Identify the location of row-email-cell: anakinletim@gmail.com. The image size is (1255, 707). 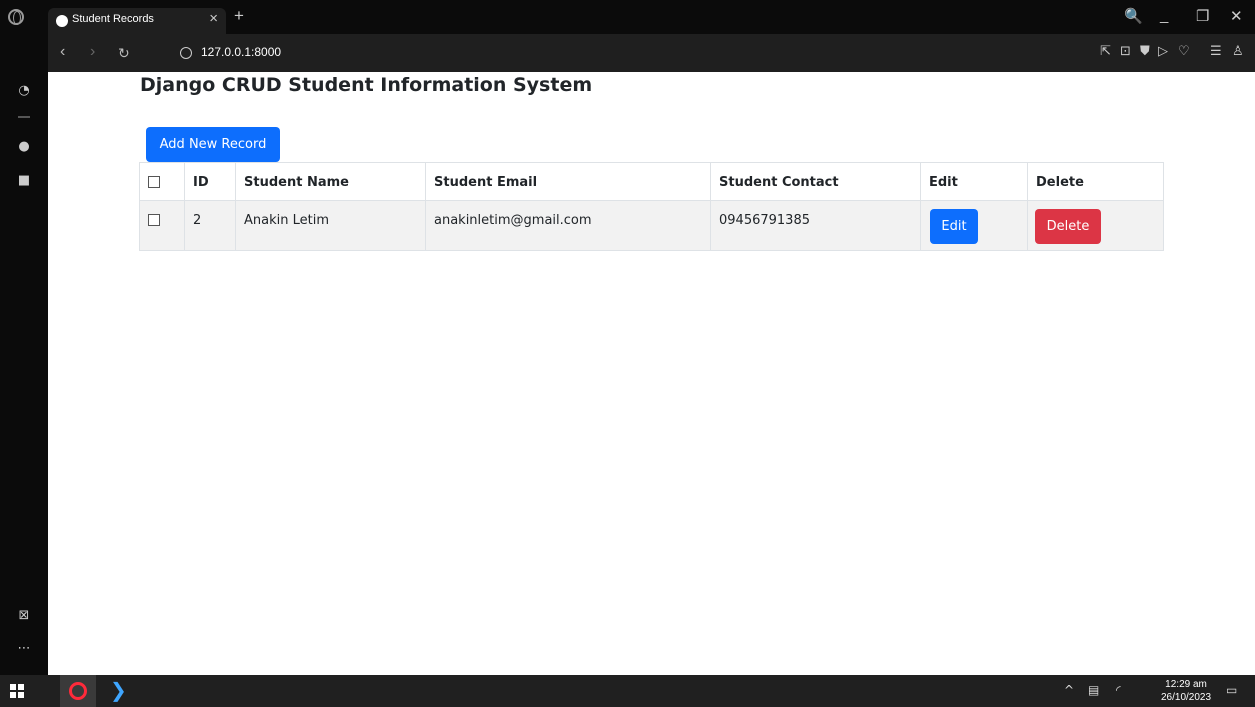
(568, 225).